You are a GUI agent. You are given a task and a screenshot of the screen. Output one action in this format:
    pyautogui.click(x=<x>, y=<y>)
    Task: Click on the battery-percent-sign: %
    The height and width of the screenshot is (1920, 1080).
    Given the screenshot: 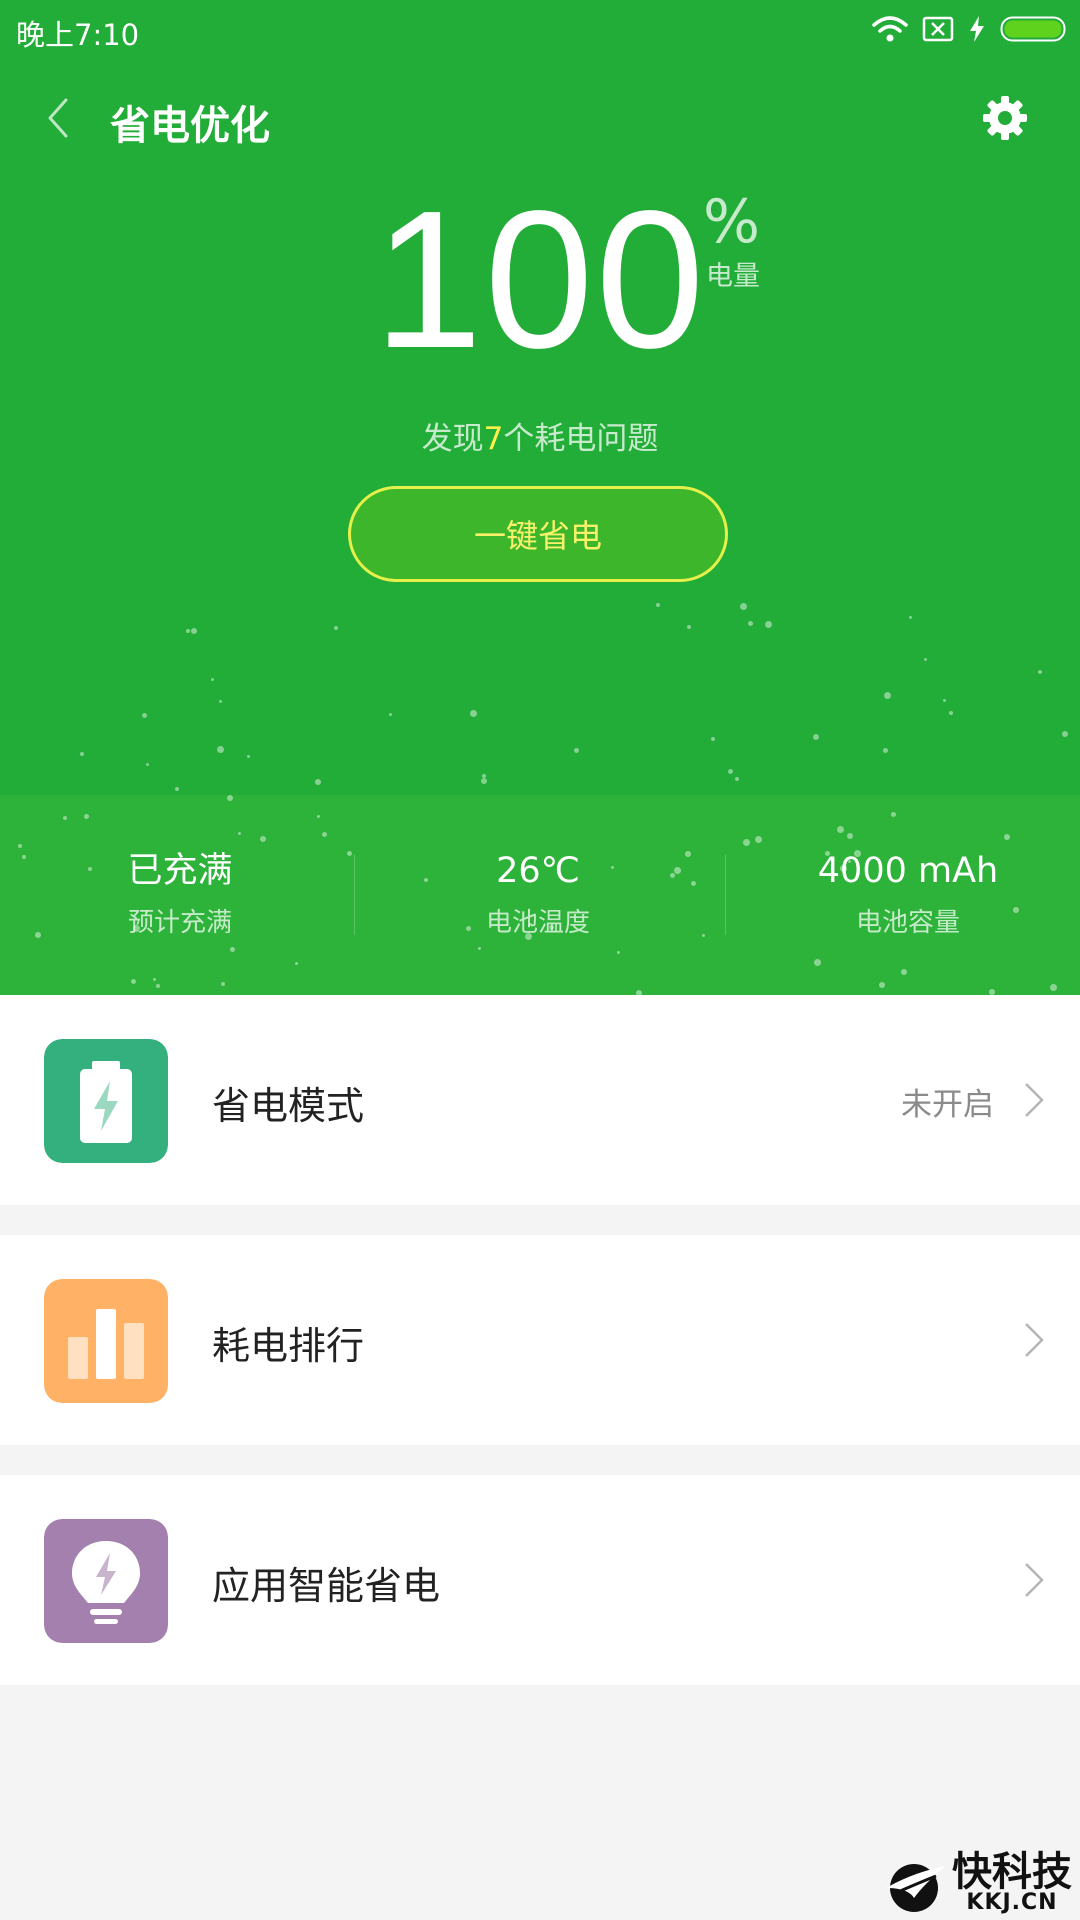 What is the action you would take?
    pyautogui.click(x=732, y=222)
    